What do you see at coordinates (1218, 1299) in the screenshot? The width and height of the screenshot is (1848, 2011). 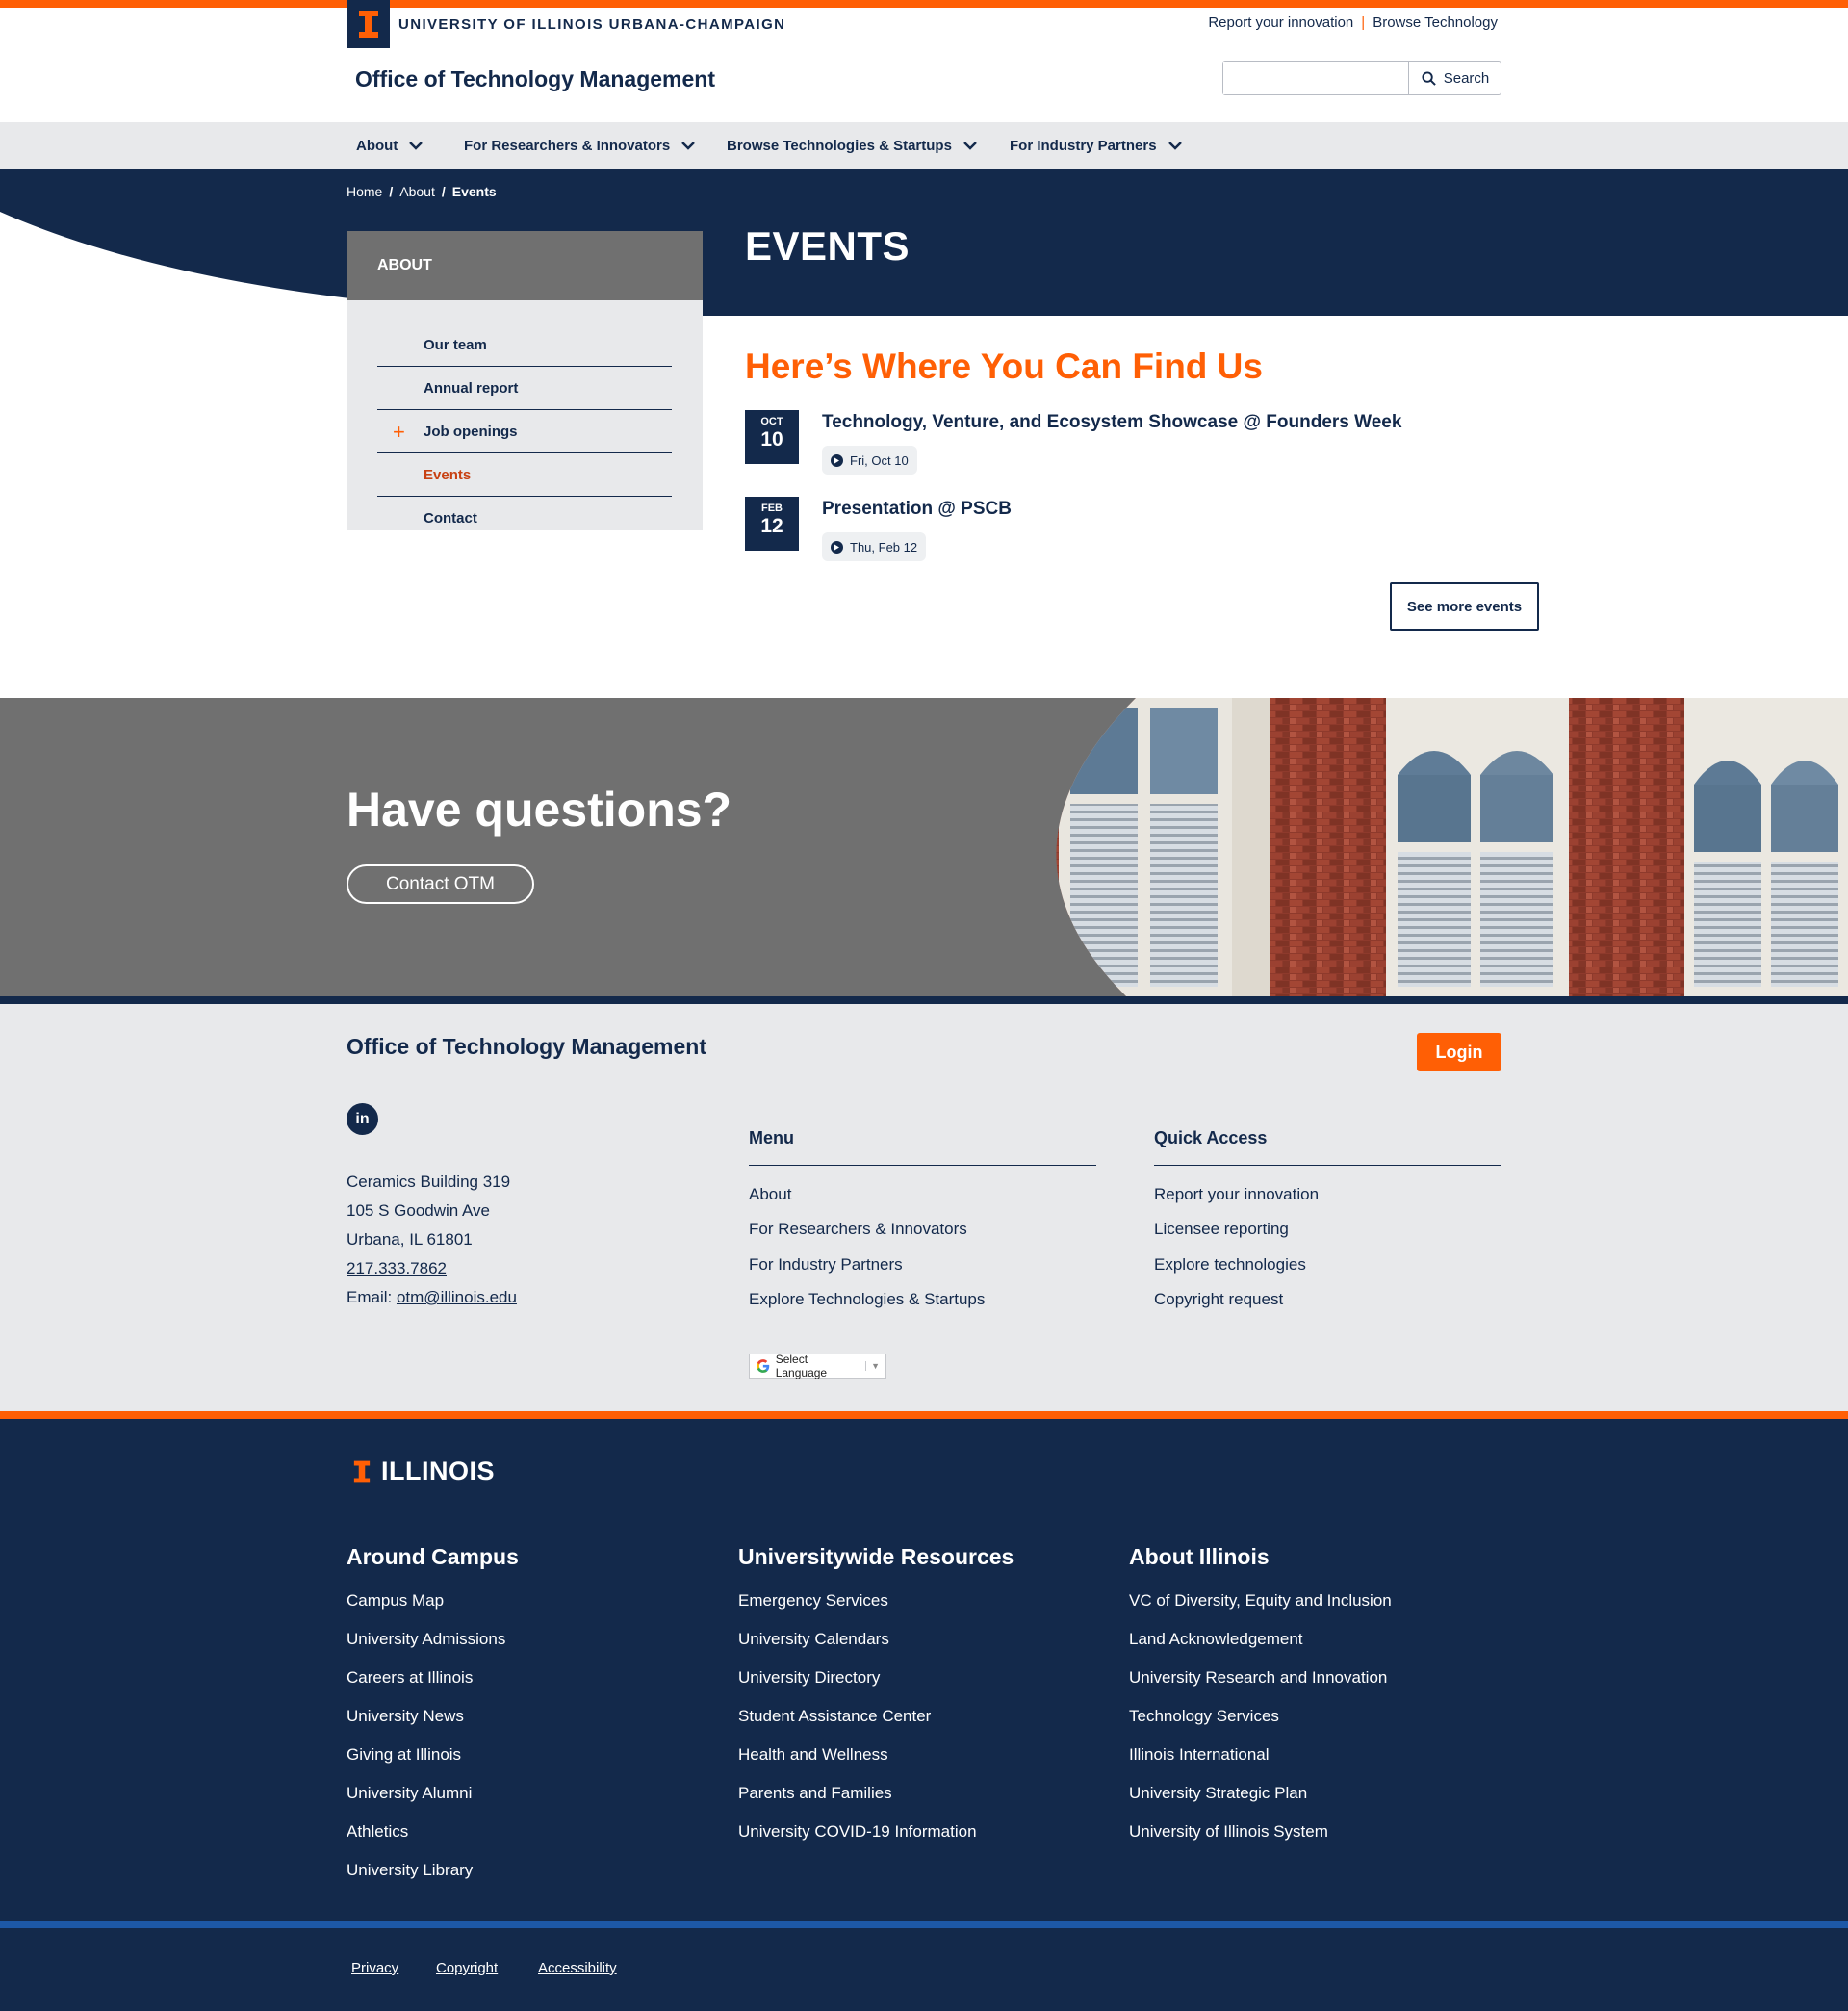 I see `footer-quick-link: Copyright request` at bounding box center [1218, 1299].